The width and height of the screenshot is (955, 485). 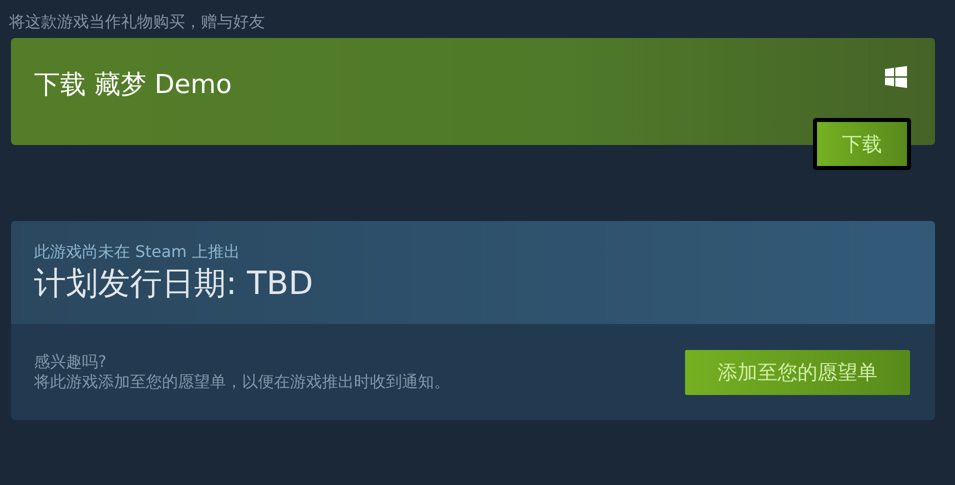 I want to click on add-to-wishlist-button: 添加至您的愿望单, so click(x=797, y=372).